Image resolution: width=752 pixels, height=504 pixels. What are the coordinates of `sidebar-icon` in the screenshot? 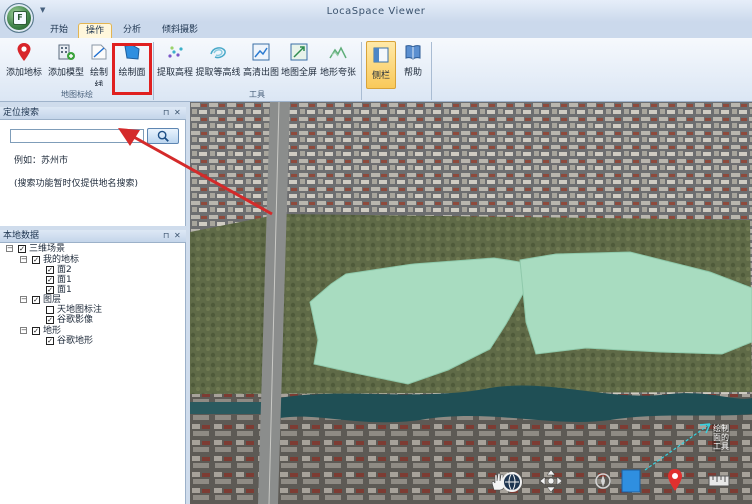 It's located at (381, 55).